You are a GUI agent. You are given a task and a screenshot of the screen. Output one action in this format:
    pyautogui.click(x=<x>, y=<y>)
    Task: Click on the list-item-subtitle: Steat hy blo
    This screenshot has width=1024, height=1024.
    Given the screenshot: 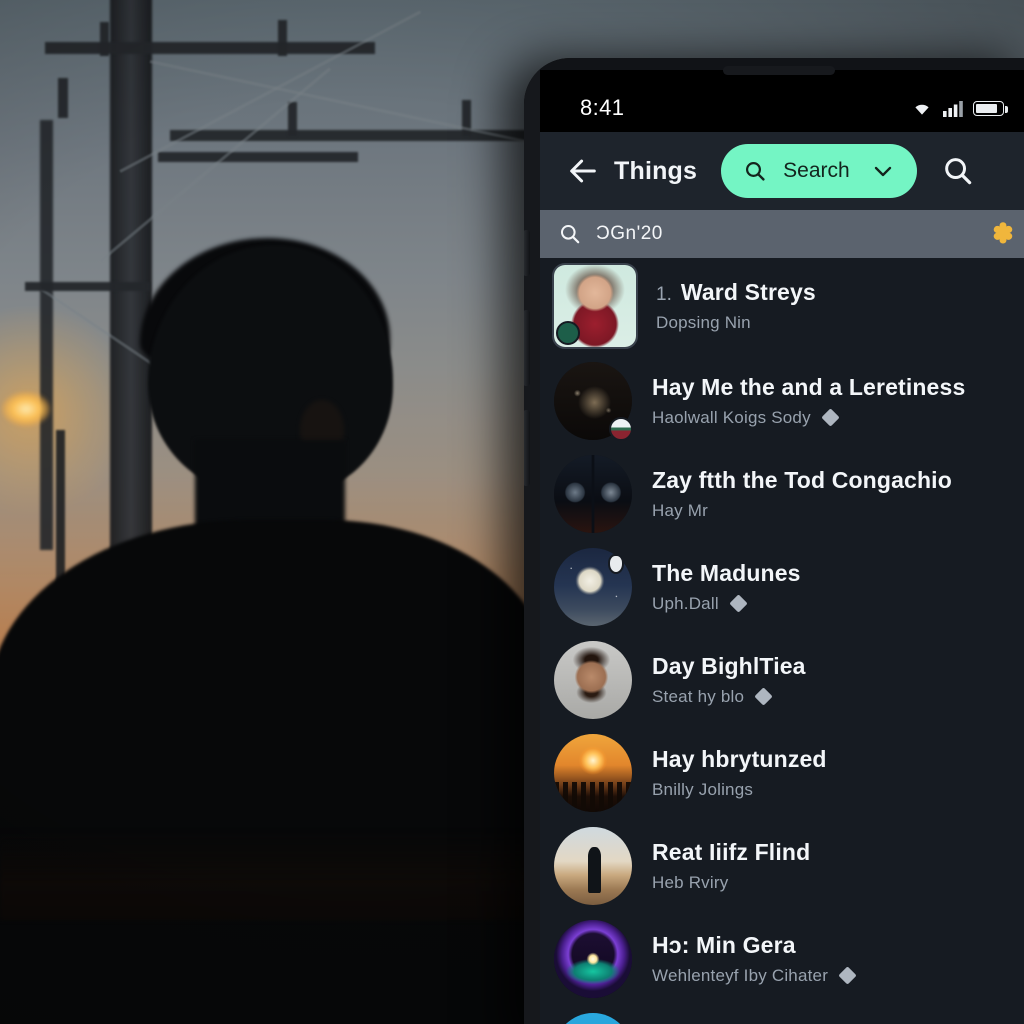 What is the action you would take?
    pyautogui.click(x=698, y=696)
    